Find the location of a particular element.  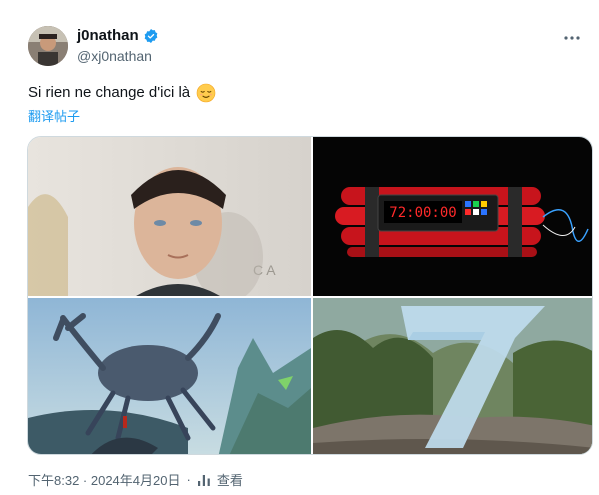

timer-display-text: 72:00:00 is located at coordinates (422, 213).